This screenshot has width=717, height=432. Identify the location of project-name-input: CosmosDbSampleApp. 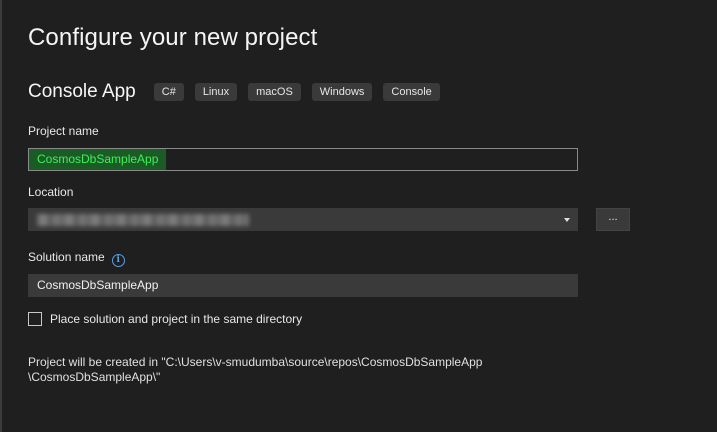
(303, 159).